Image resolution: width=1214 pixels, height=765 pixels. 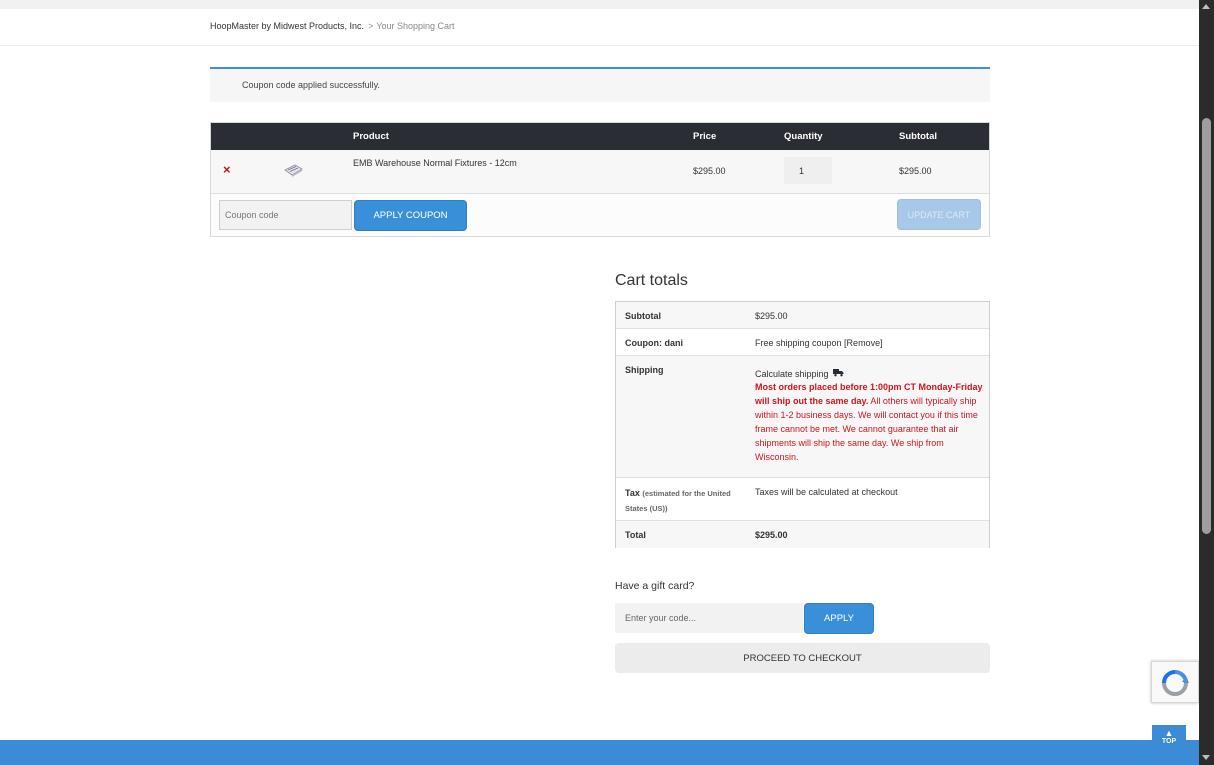 I want to click on proceed-to-checkout-button: PROCEED TO CHECKOUT, so click(x=802, y=658).